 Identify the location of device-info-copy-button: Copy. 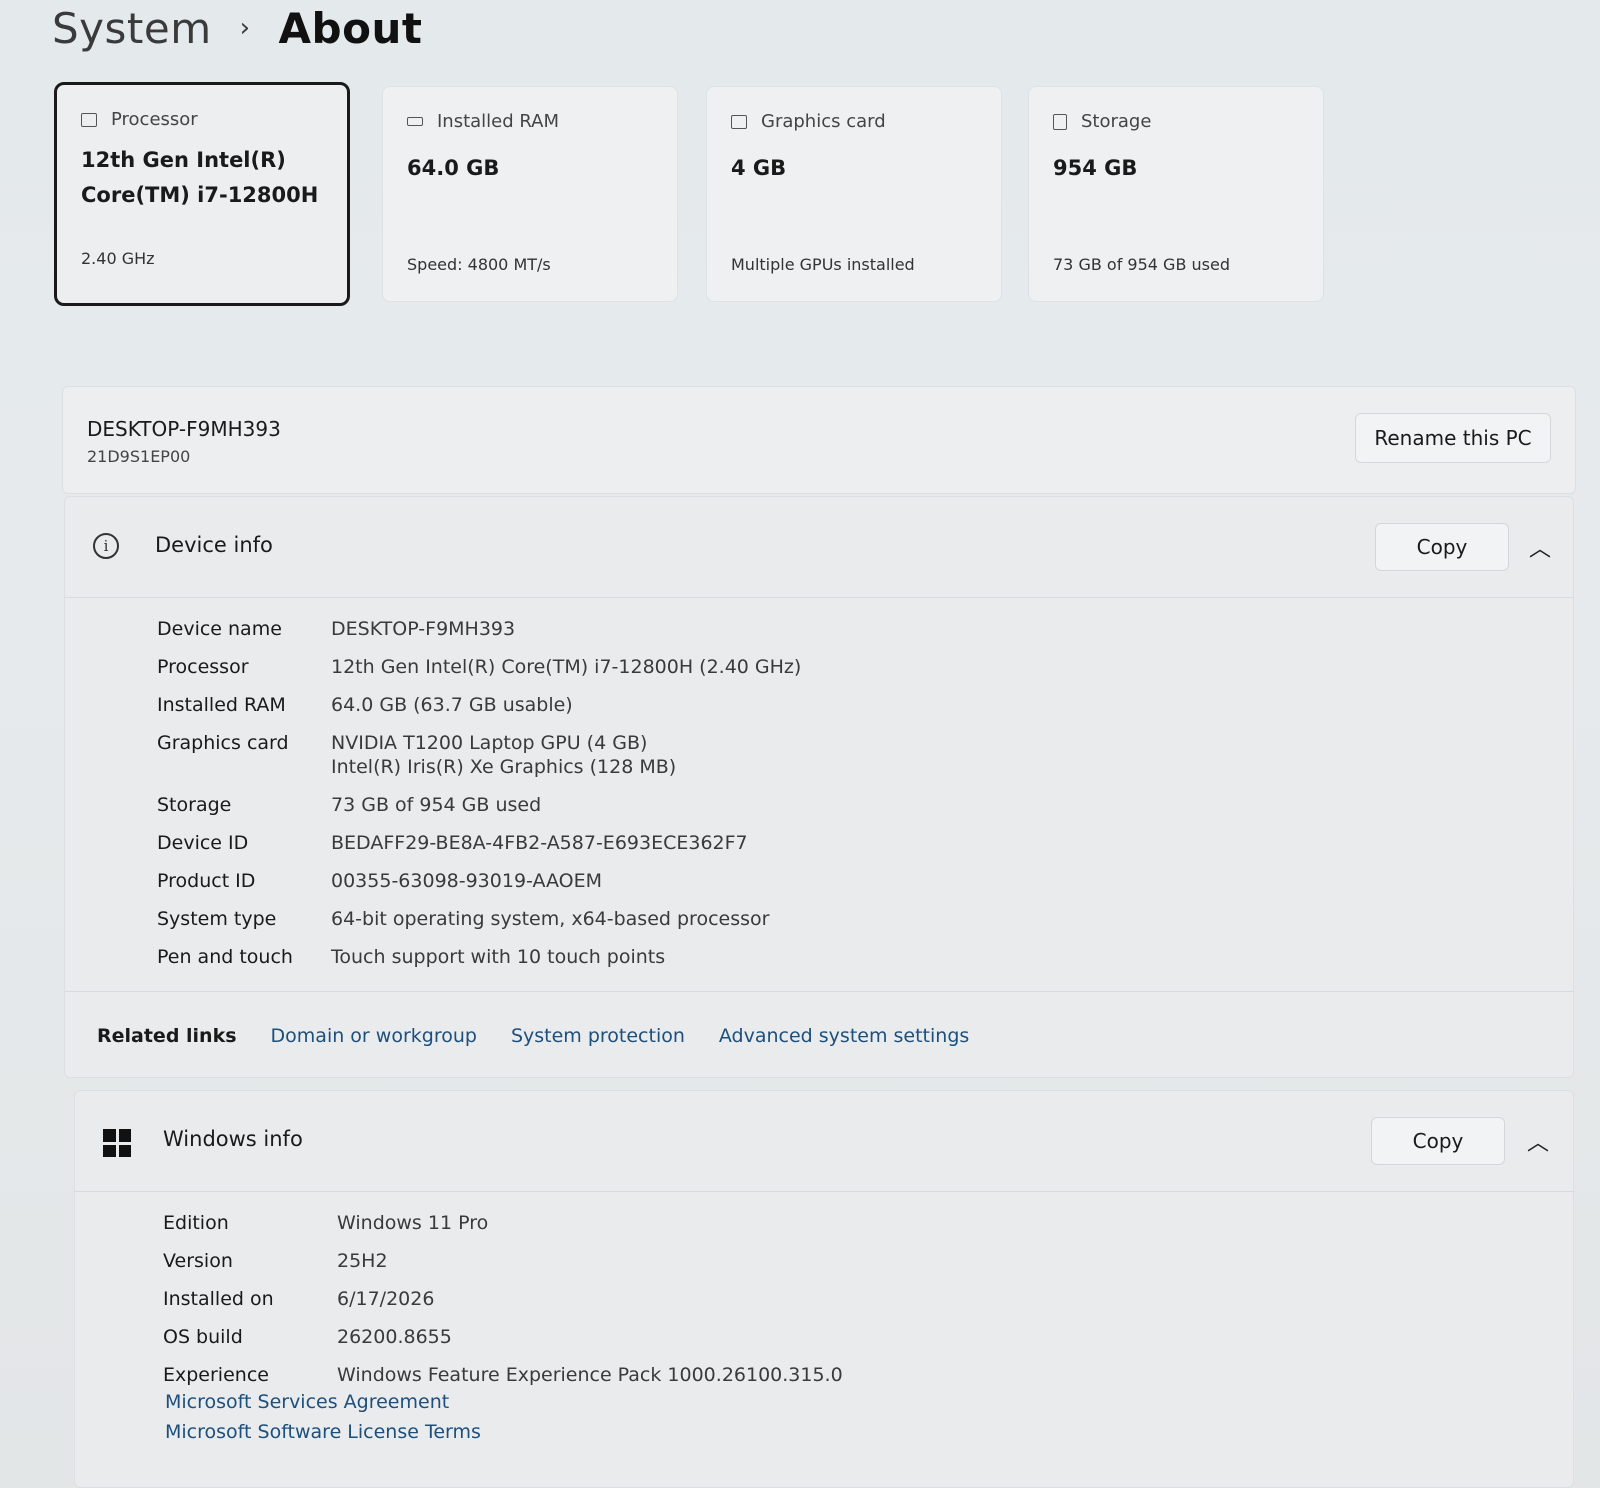
(1442, 547).